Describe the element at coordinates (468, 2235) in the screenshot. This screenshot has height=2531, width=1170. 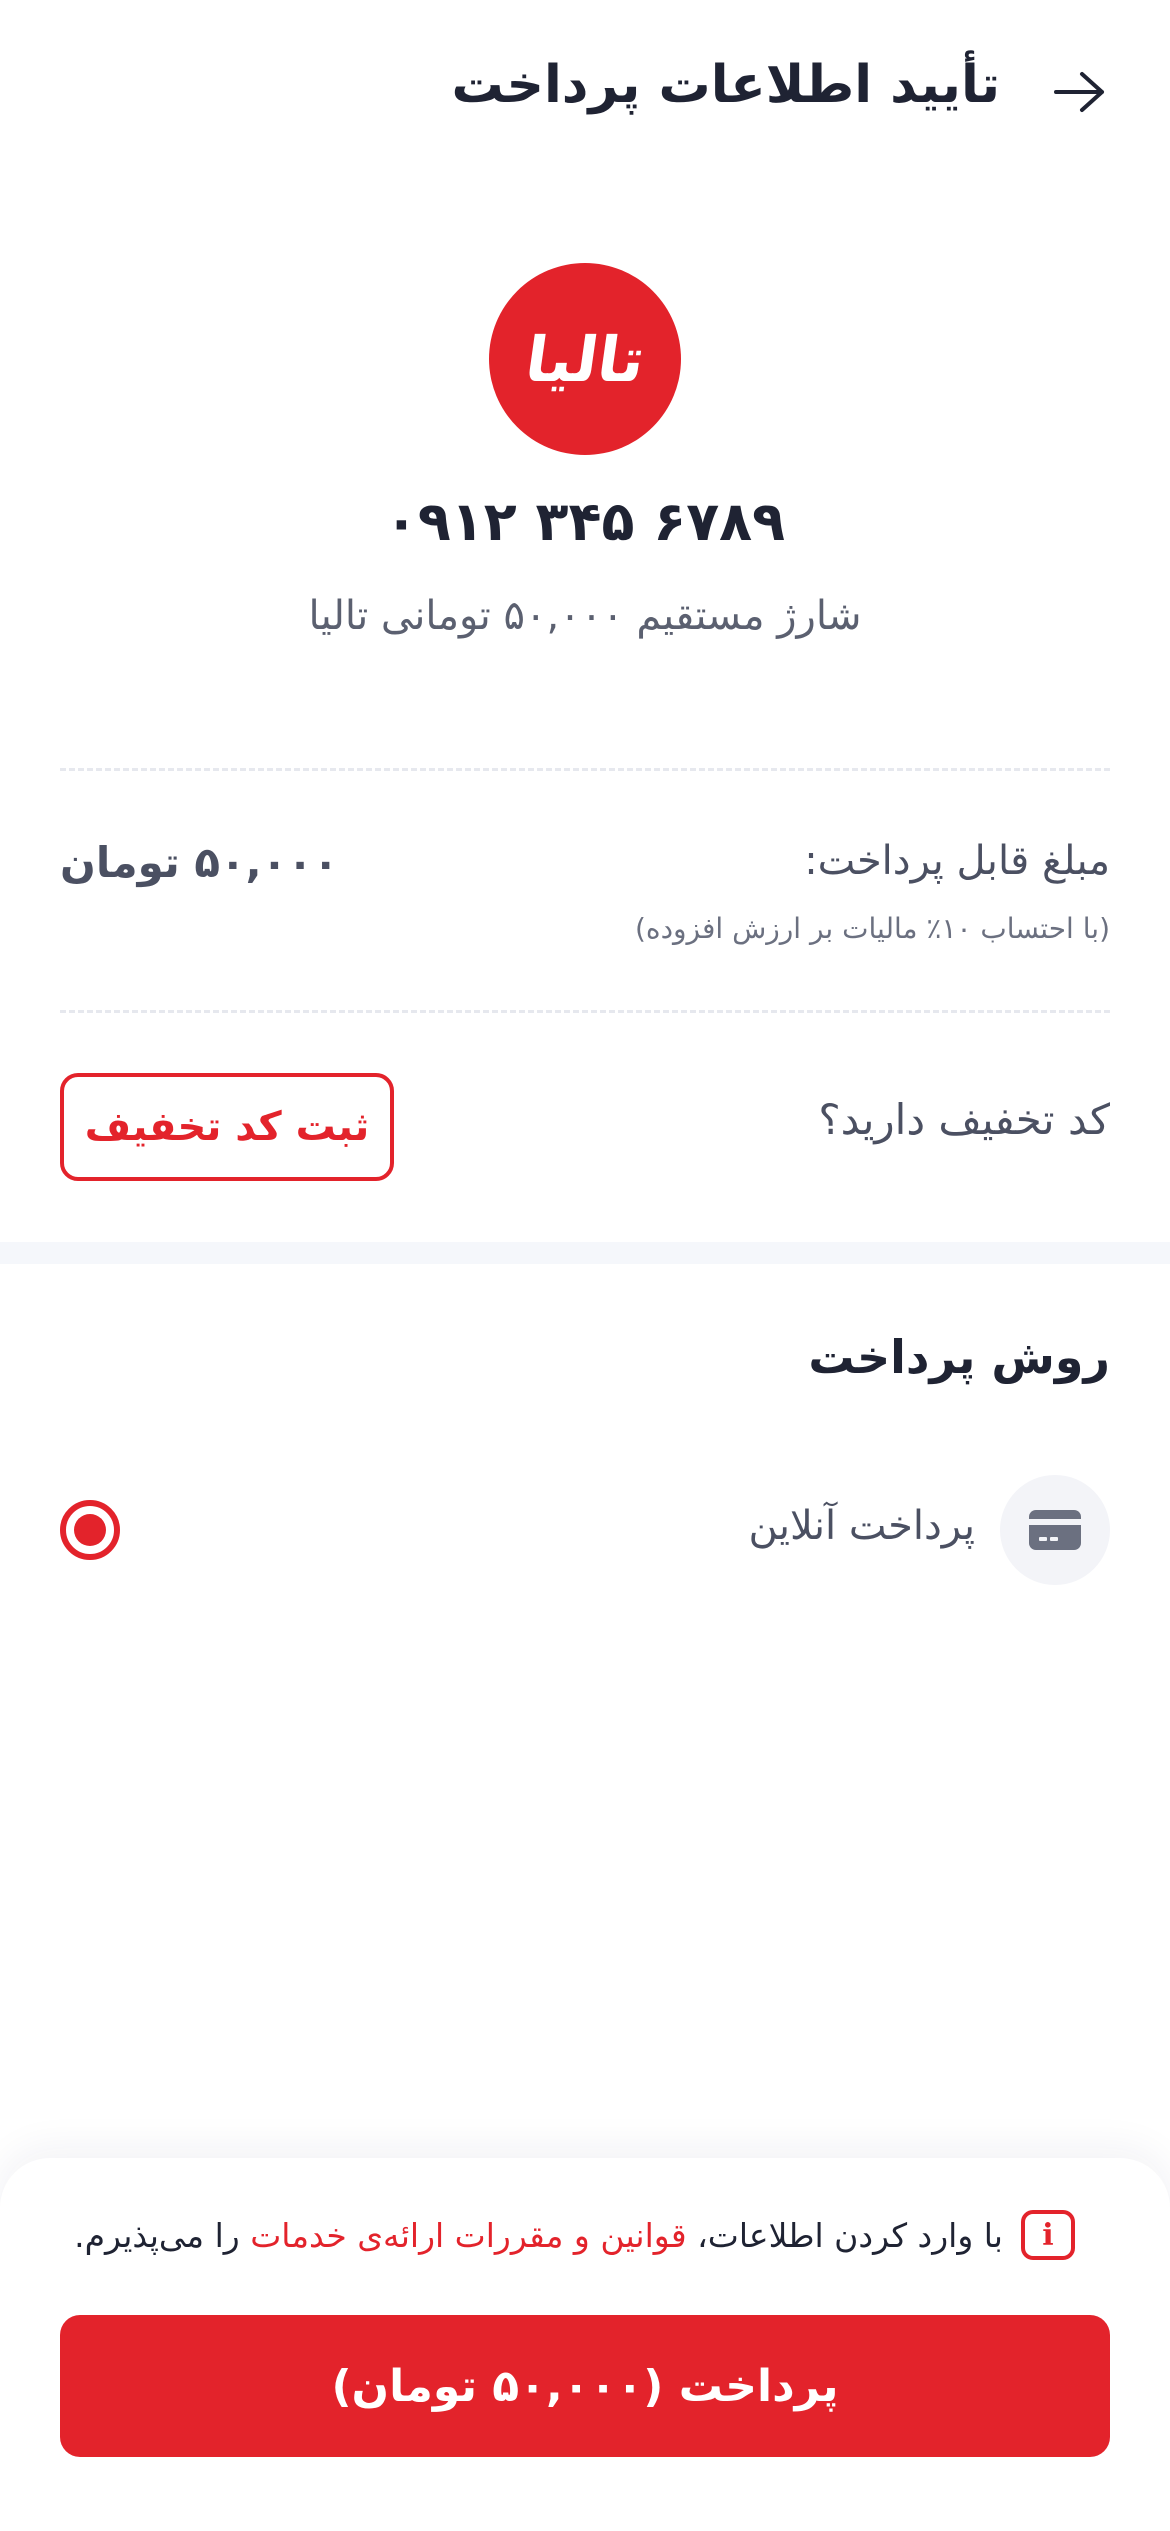
I see `terms-link: قوانین و مقررات ارائه‌ی خدمات` at that location.